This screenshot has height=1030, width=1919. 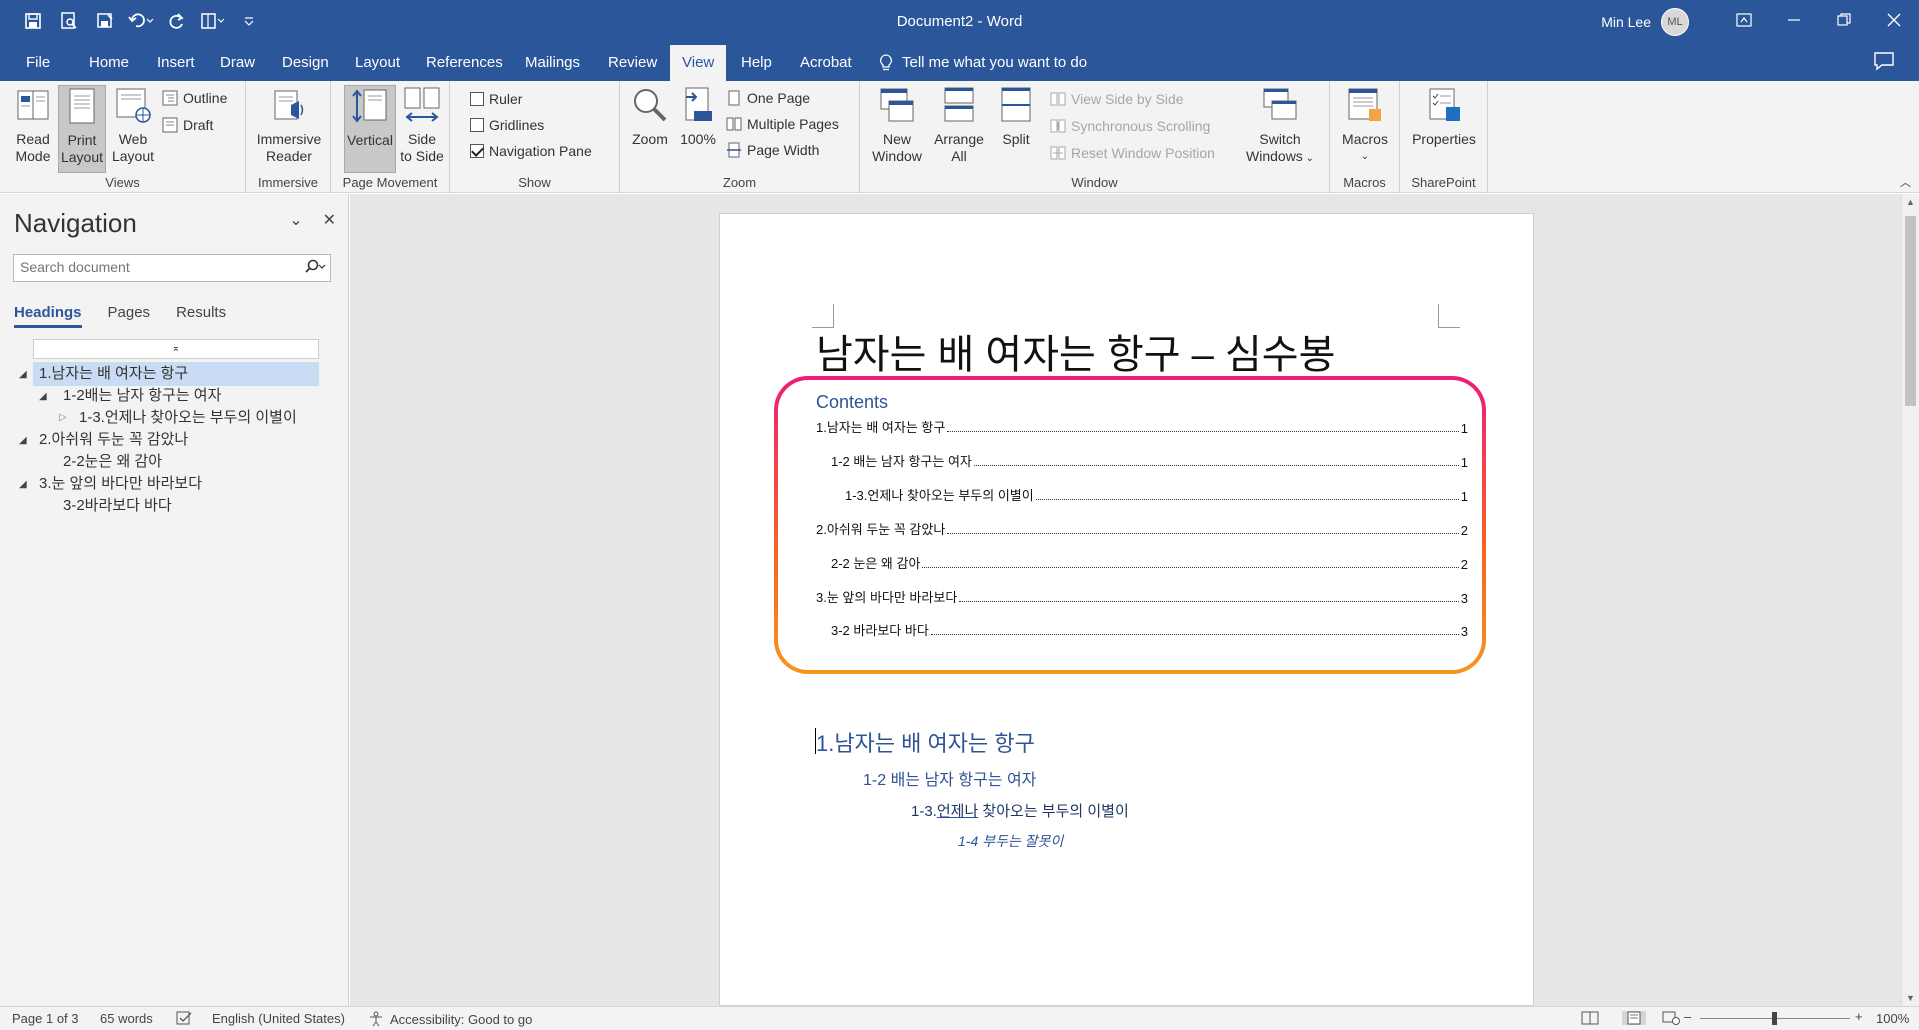 I want to click on one-page-button: One Page, so click(x=768, y=98).